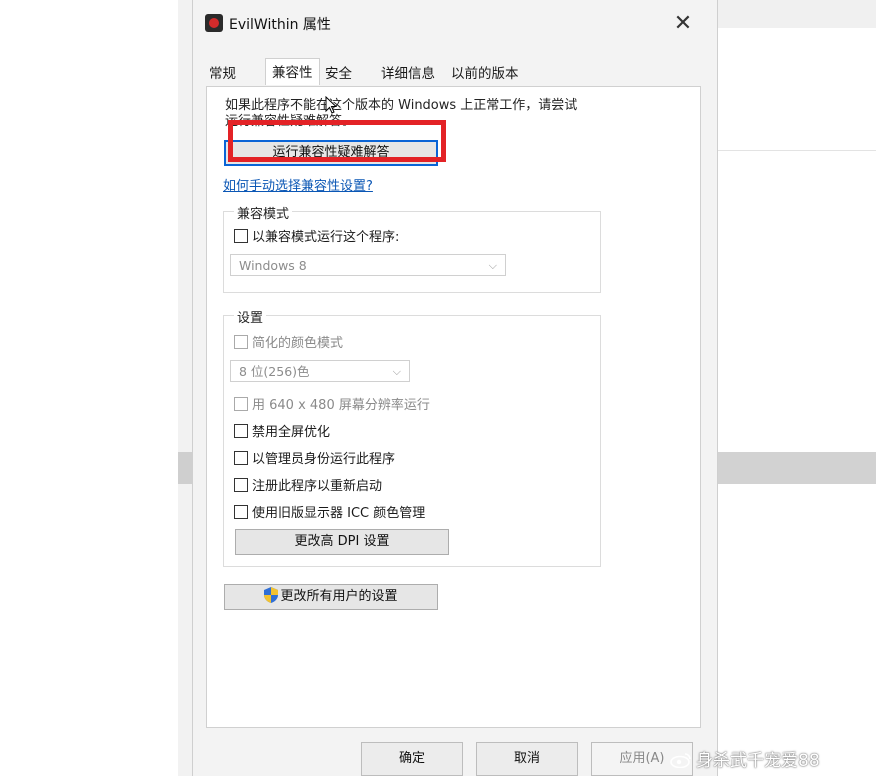 Image resolution: width=876 pixels, height=776 pixels. Describe the element at coordinates (796, 468) in the screenshot. I see `background-selected-row-right` at that location.